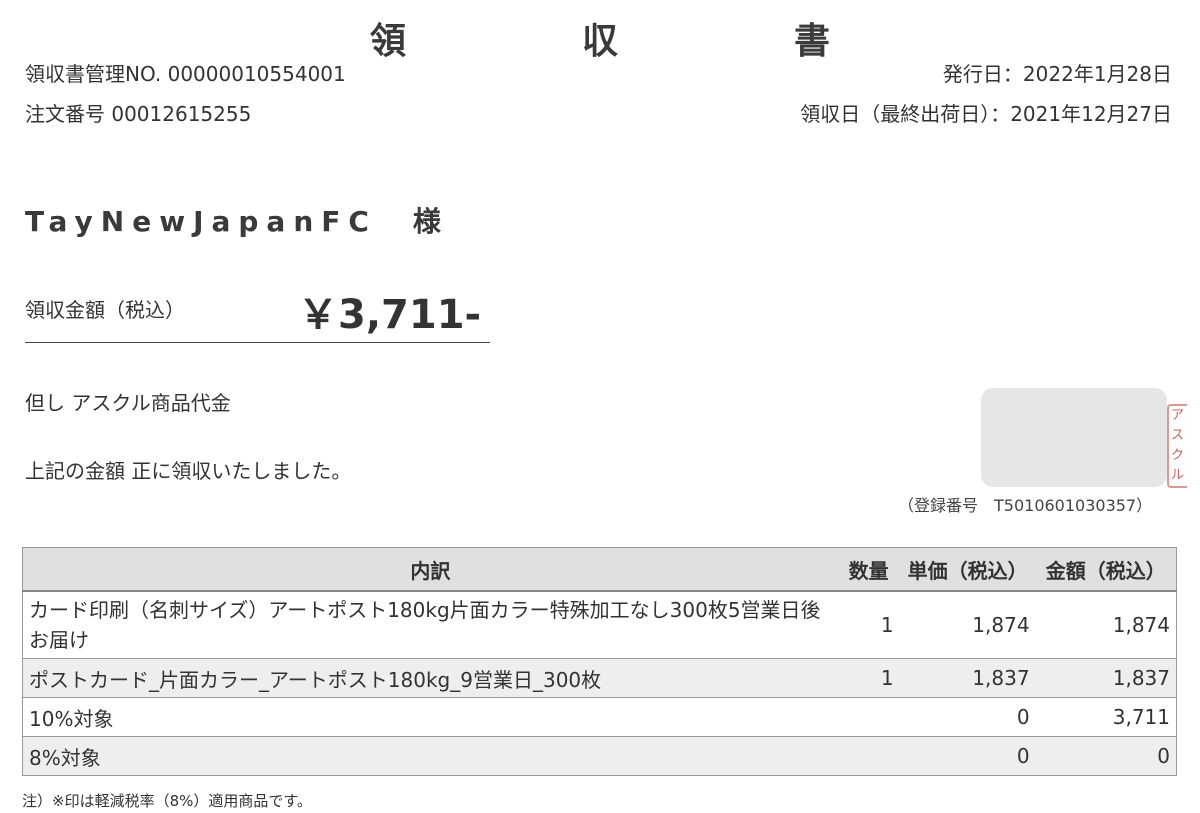 The image size is (1200, 813). Describe the element at coordinates (967, 678) in the screenshot. I see `row-unit-price: 1,837` at that location.